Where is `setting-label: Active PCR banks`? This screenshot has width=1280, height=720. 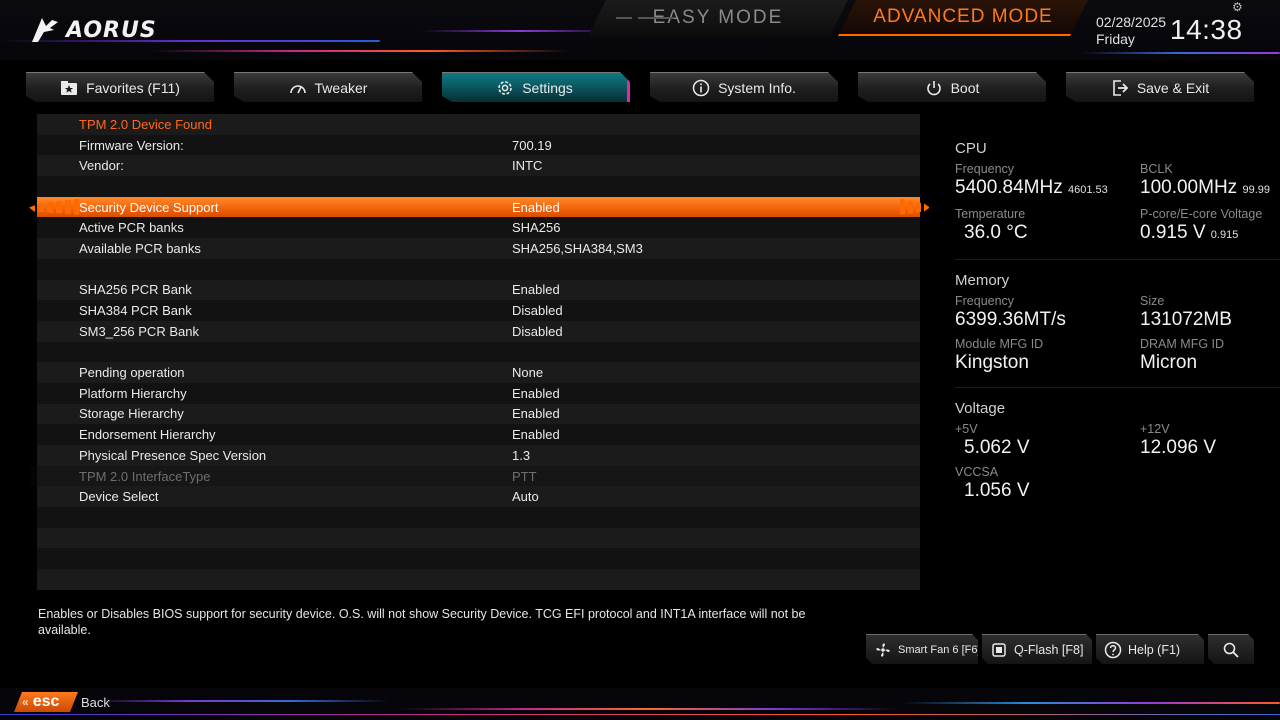 setting-label: Active PCR banks is located at coordinates (131, 228).